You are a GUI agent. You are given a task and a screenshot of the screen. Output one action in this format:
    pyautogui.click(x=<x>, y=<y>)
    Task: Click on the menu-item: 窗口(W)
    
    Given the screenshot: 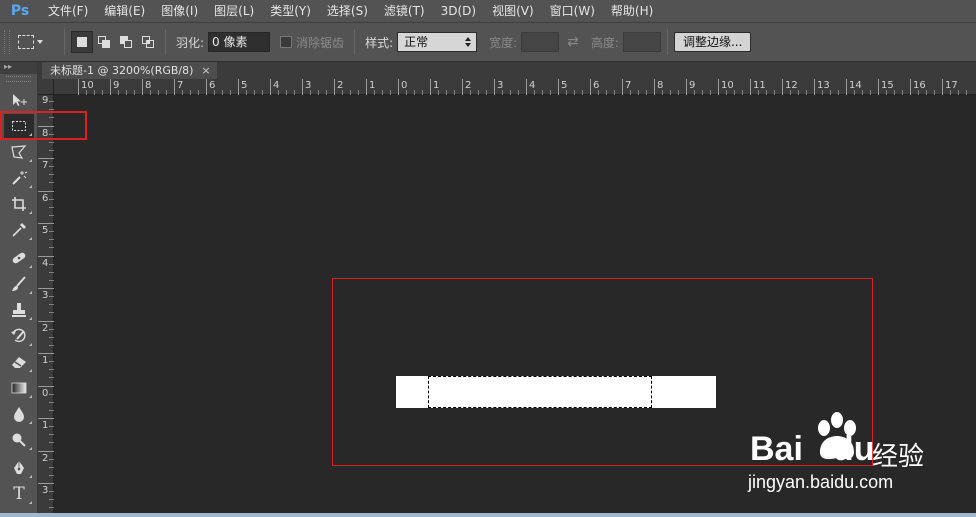 What is the action you would take?
    pyautogui.click(x=572, y=11)
    